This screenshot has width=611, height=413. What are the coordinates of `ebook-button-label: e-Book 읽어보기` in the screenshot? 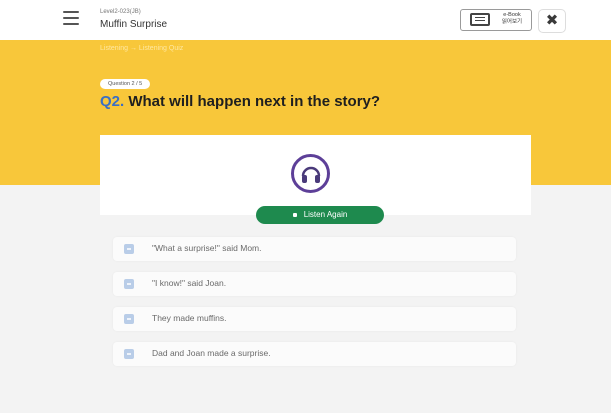 It's located at (512, 19).